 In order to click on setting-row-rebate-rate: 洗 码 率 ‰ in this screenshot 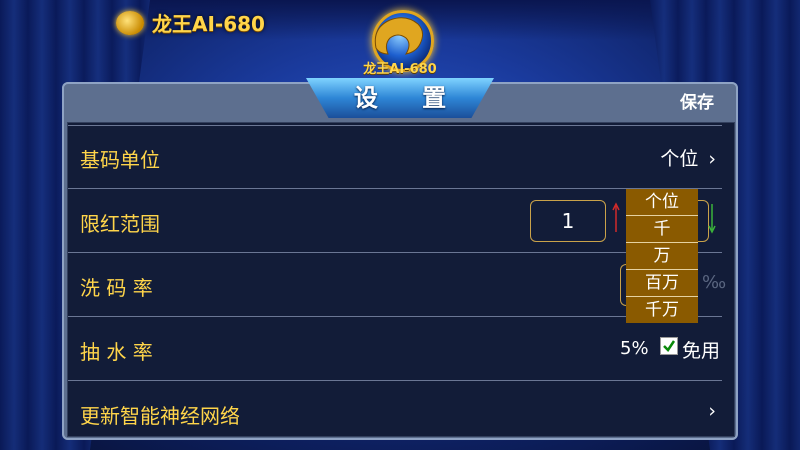, I will do `click(397, 285)`.